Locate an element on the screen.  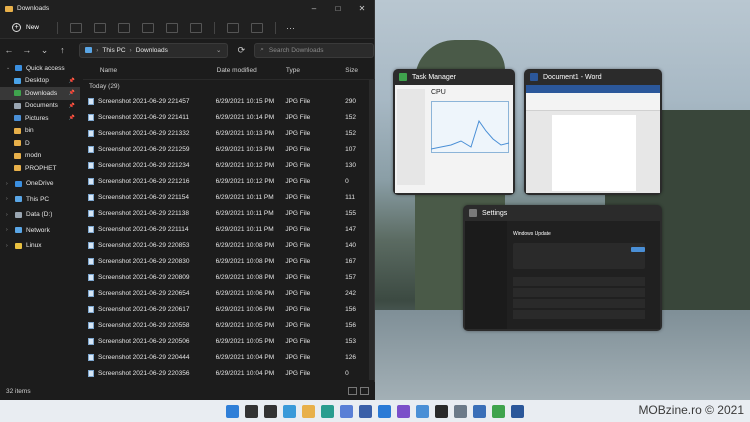
sidebar-item: › Data (D:) is located at coordinates (40, 215).